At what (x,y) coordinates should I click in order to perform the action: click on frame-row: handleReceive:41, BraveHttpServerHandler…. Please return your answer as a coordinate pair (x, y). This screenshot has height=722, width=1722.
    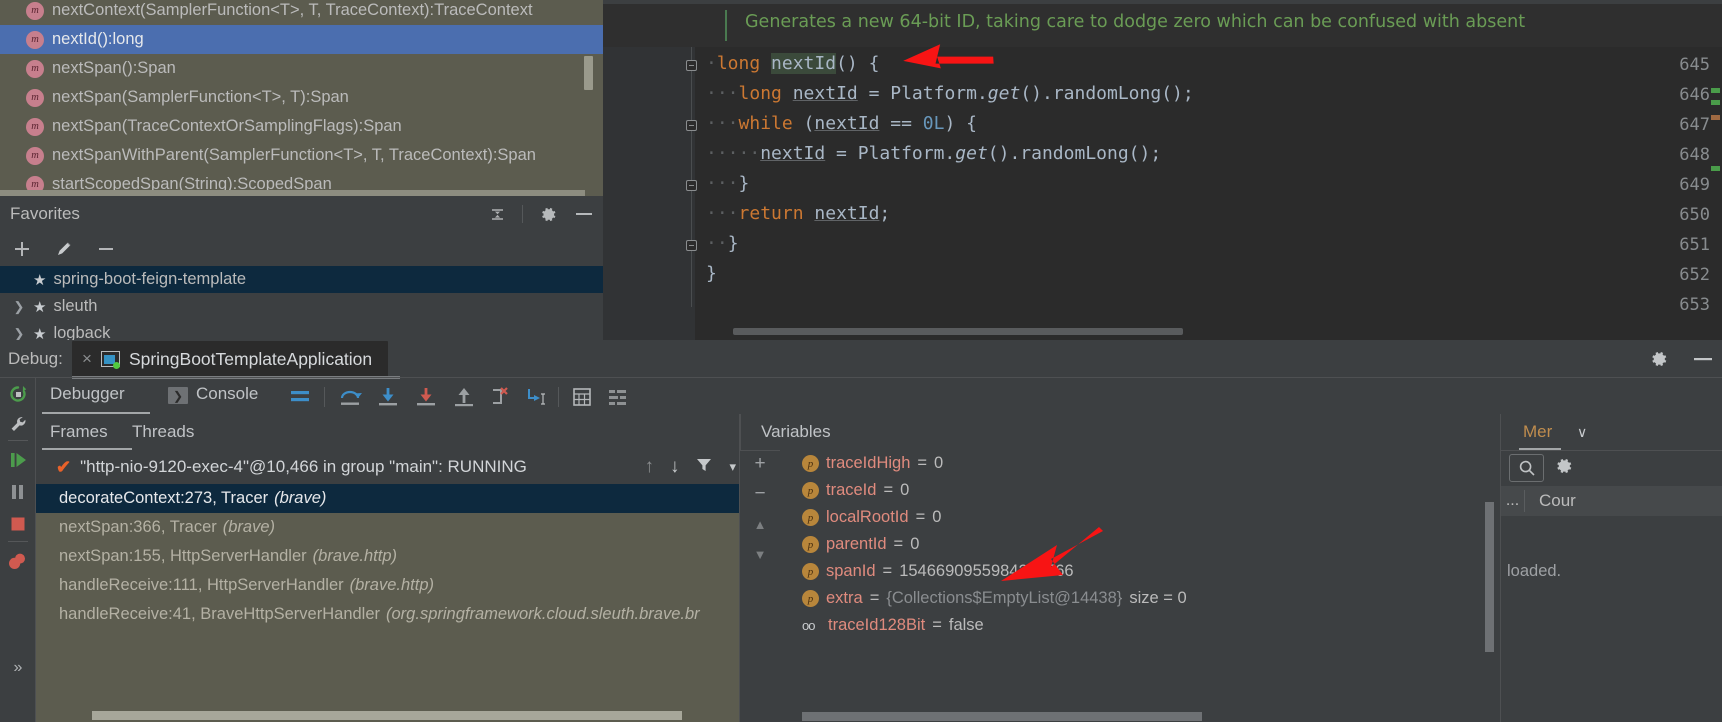
    Looking at the image, I should click on (388, 614).